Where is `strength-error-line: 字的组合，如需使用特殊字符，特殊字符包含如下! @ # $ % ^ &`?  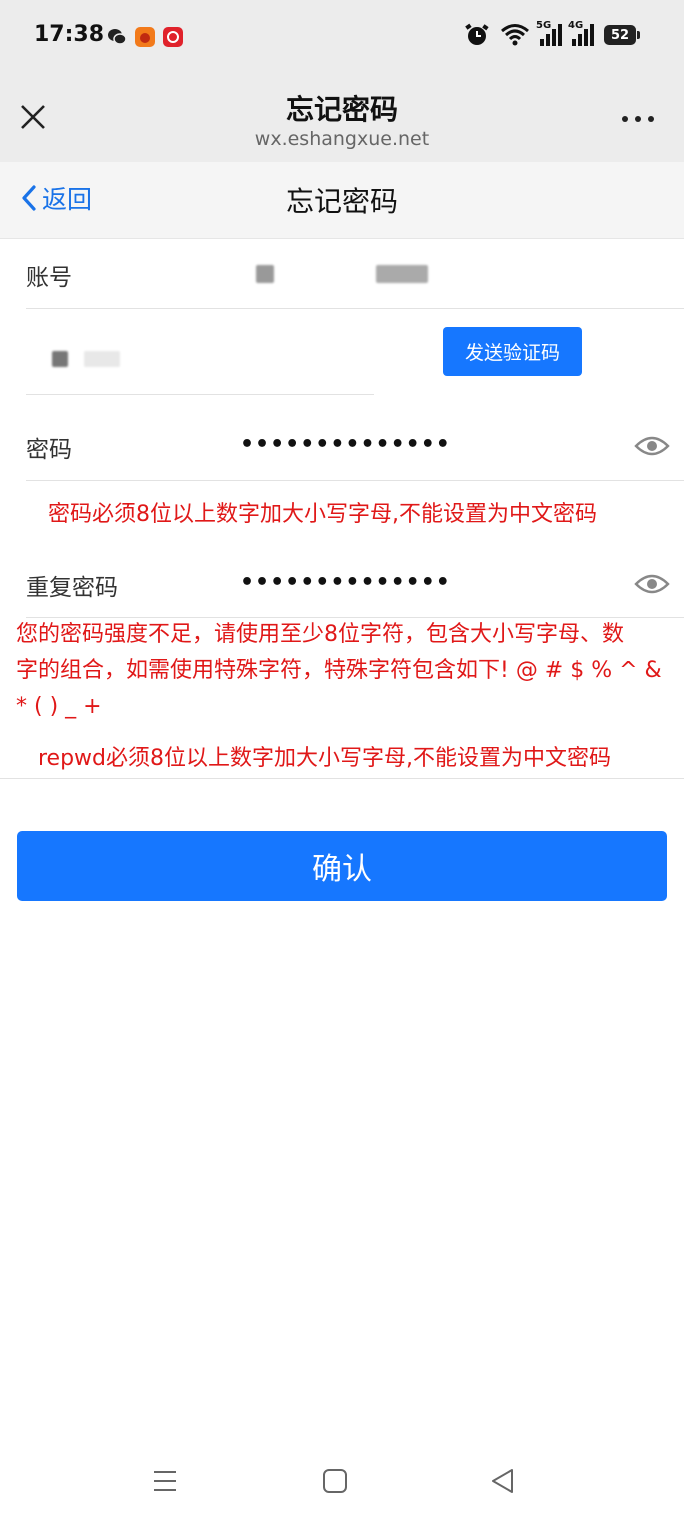
strength-error-line: 字的组合，如需使用特殊字符，特殊字符包含如下! @ # $ % ^ & is located at coordinates (339, 670).